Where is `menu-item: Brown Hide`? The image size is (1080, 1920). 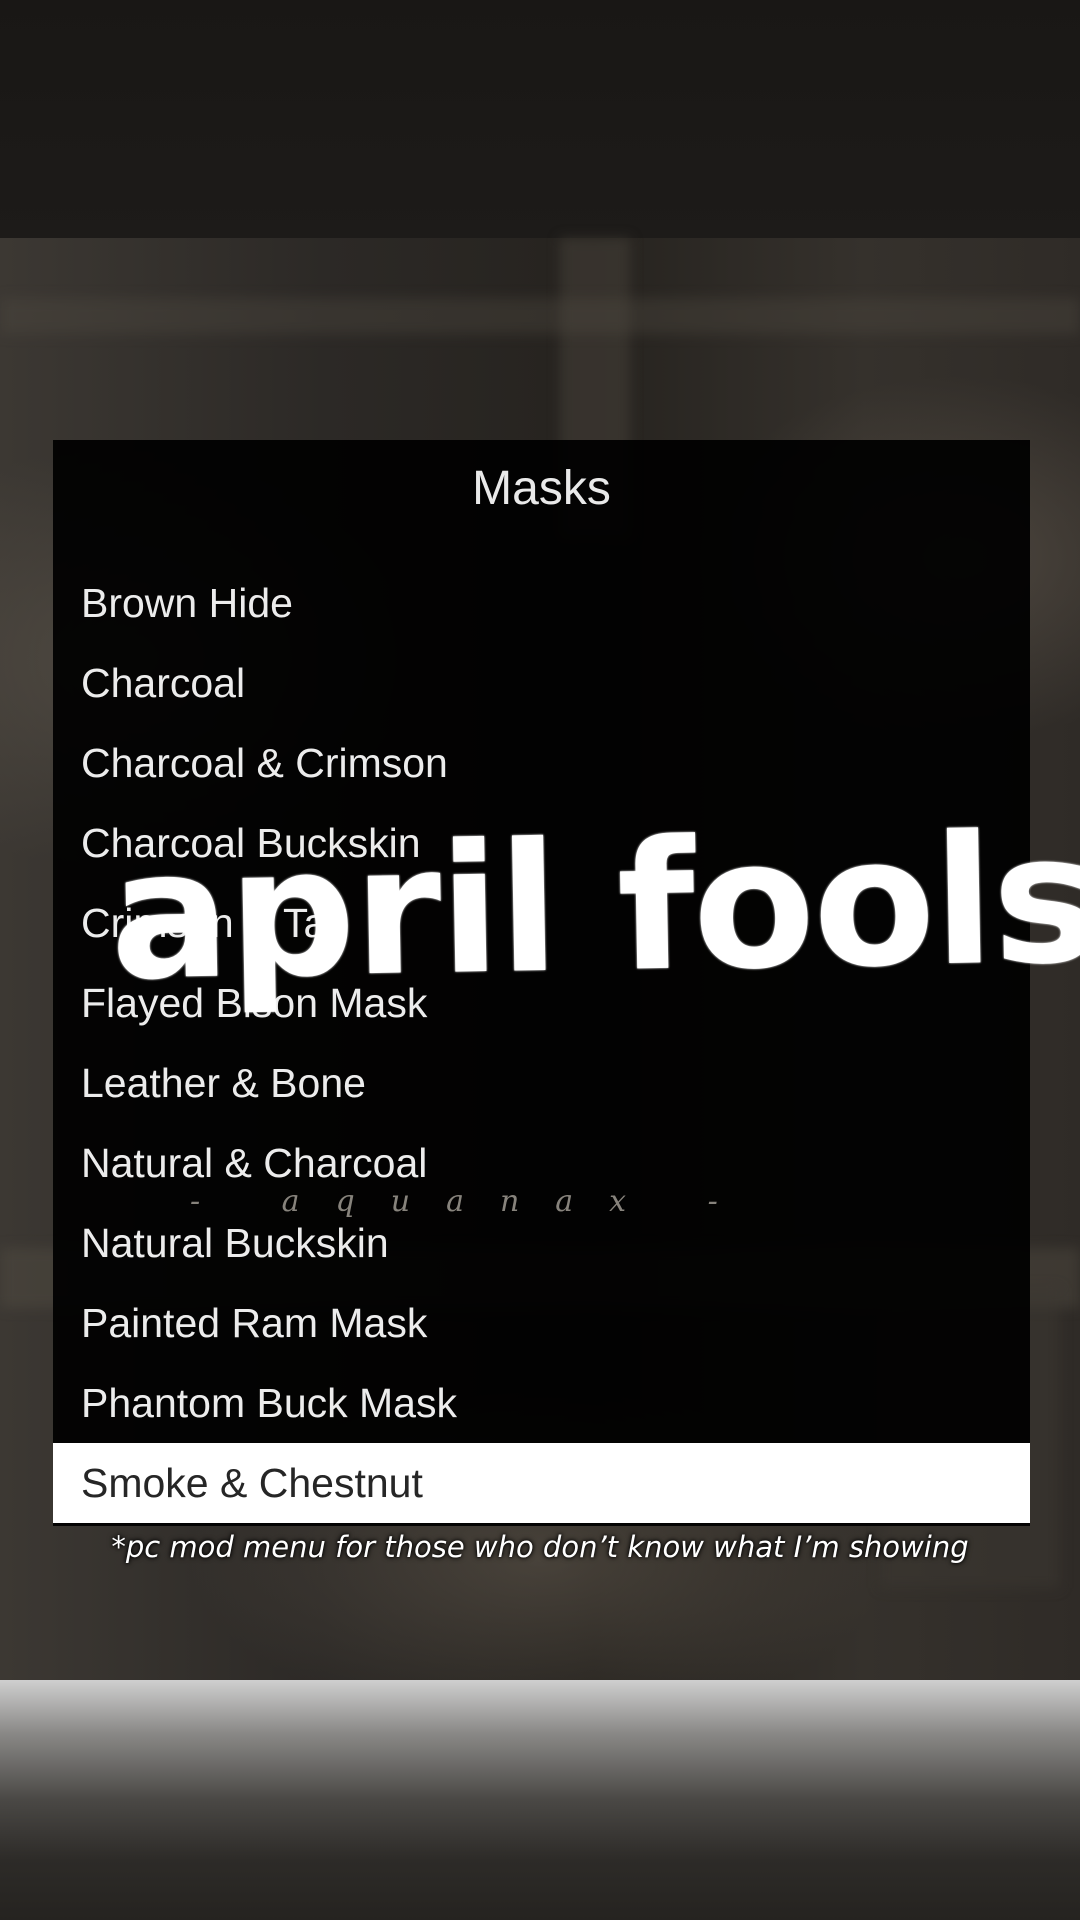 menu-item: Brown Hide is located at coordinates (541, 603).